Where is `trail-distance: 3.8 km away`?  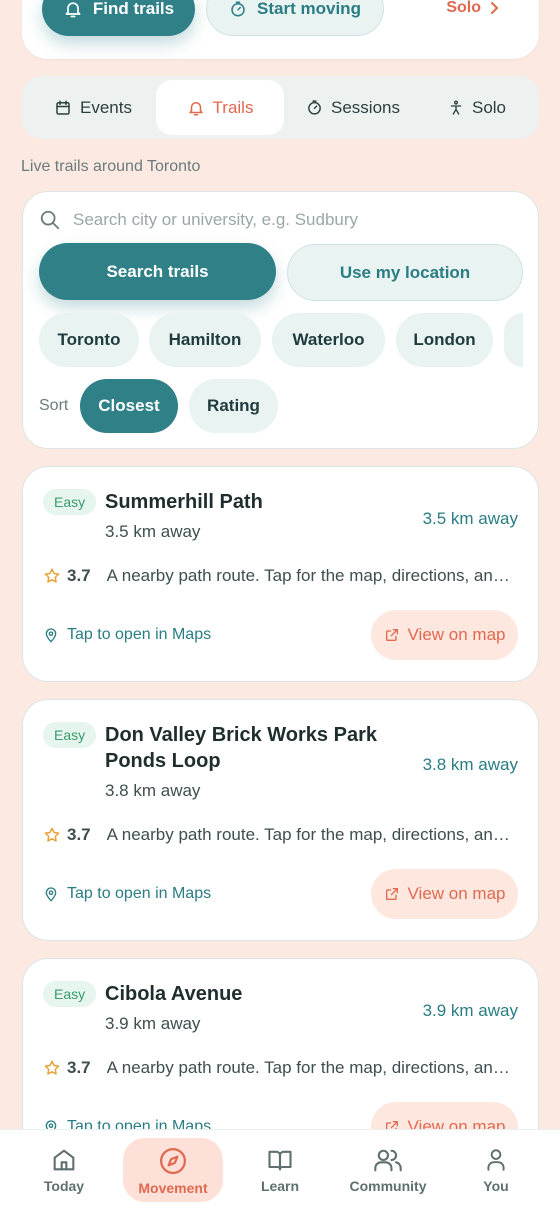
trail-distance: 3.8 km away is located at coordinates (153, 790).